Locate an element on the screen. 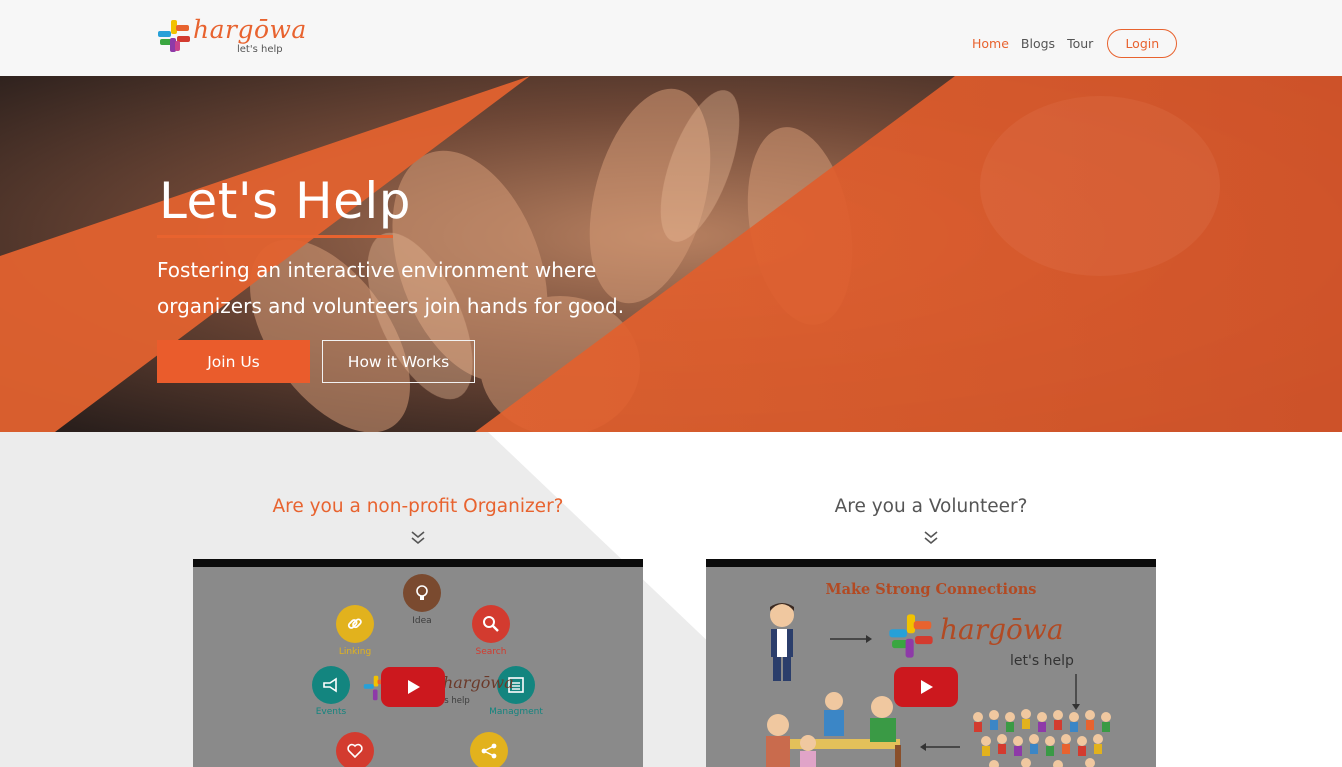  video-item-label: Linking is located at coordinates (355, 652).